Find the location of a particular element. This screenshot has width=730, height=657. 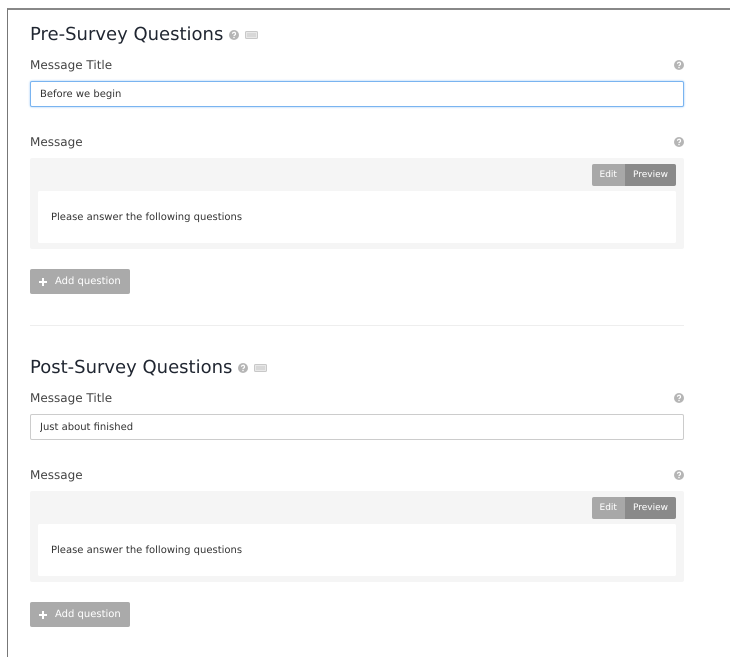

section-title: Pre-Survey Questions is located at coordinates (127, 34).